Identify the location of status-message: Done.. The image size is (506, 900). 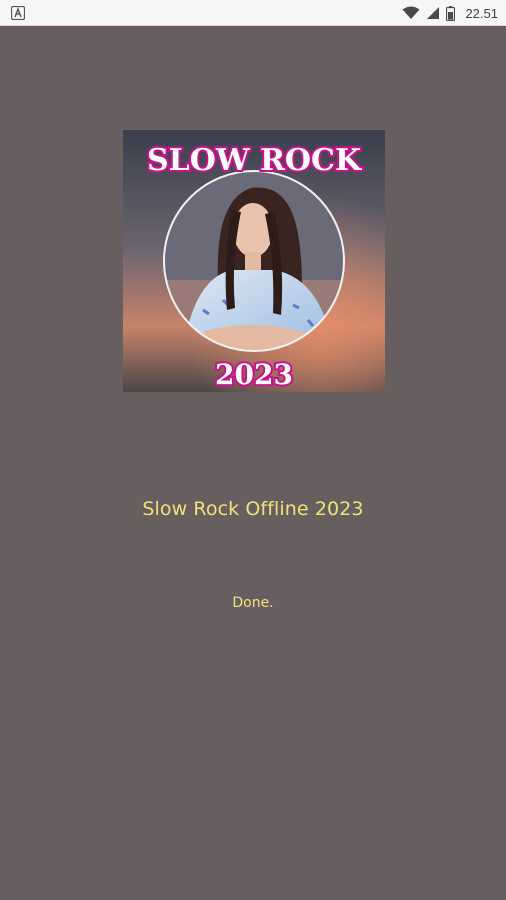
(253, 603).